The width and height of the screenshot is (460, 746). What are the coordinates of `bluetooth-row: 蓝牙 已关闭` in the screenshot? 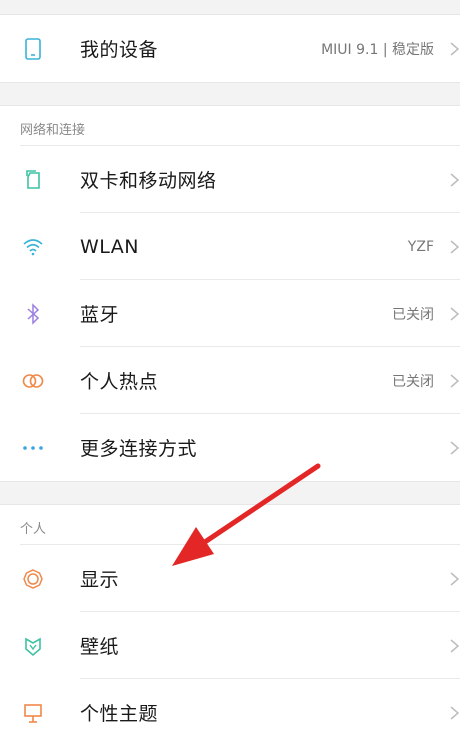 It's located at (230, 313).